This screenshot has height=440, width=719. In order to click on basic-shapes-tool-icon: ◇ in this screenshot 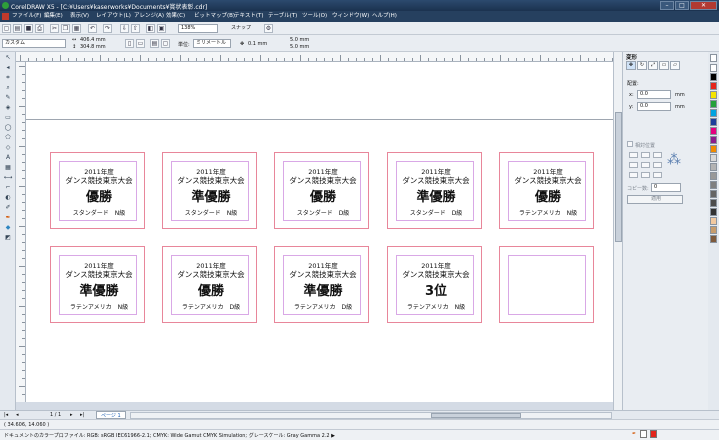, I will do `click(8, 148)`.